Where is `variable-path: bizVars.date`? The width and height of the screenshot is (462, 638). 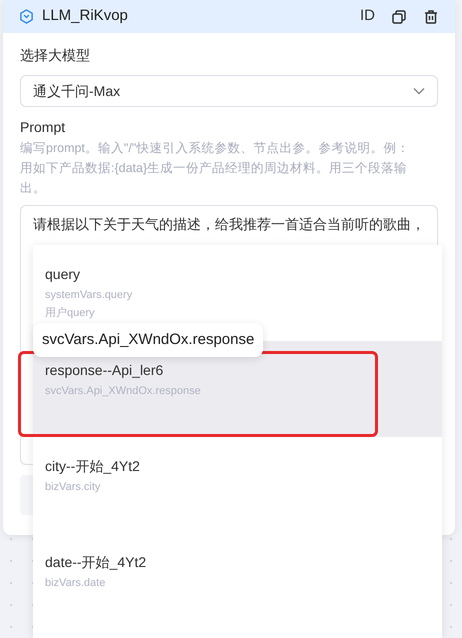
variable-path: bizVars.date is located at coordinates (75, 583).